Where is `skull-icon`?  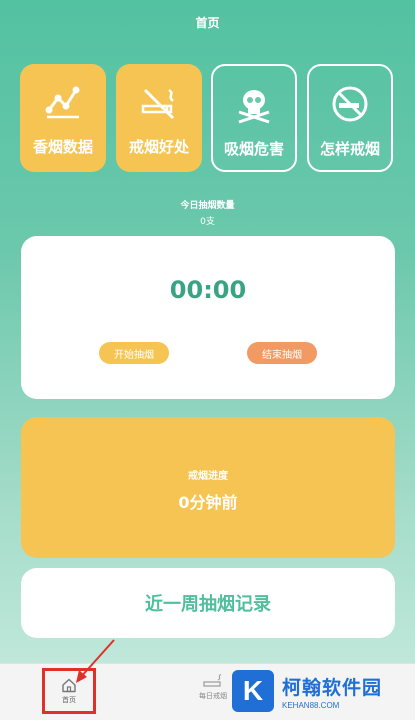 skull-icon is located at coordinates (254, 107).